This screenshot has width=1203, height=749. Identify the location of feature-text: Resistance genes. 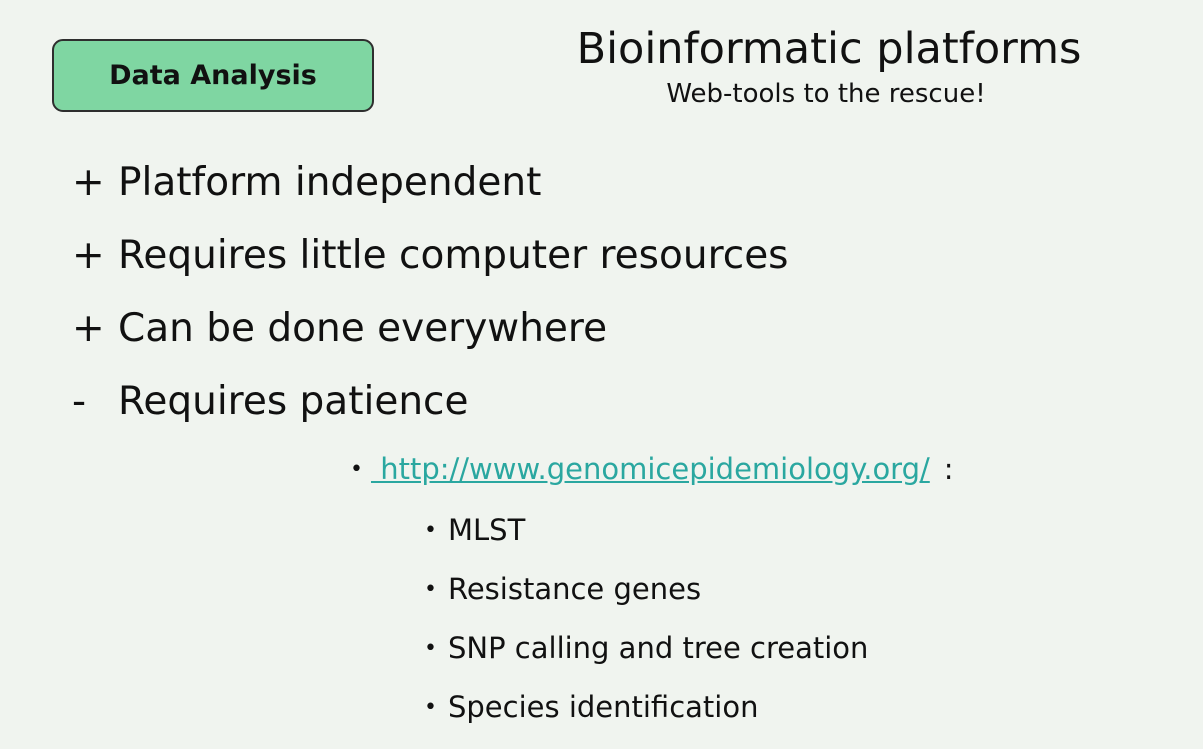
(574, 589).